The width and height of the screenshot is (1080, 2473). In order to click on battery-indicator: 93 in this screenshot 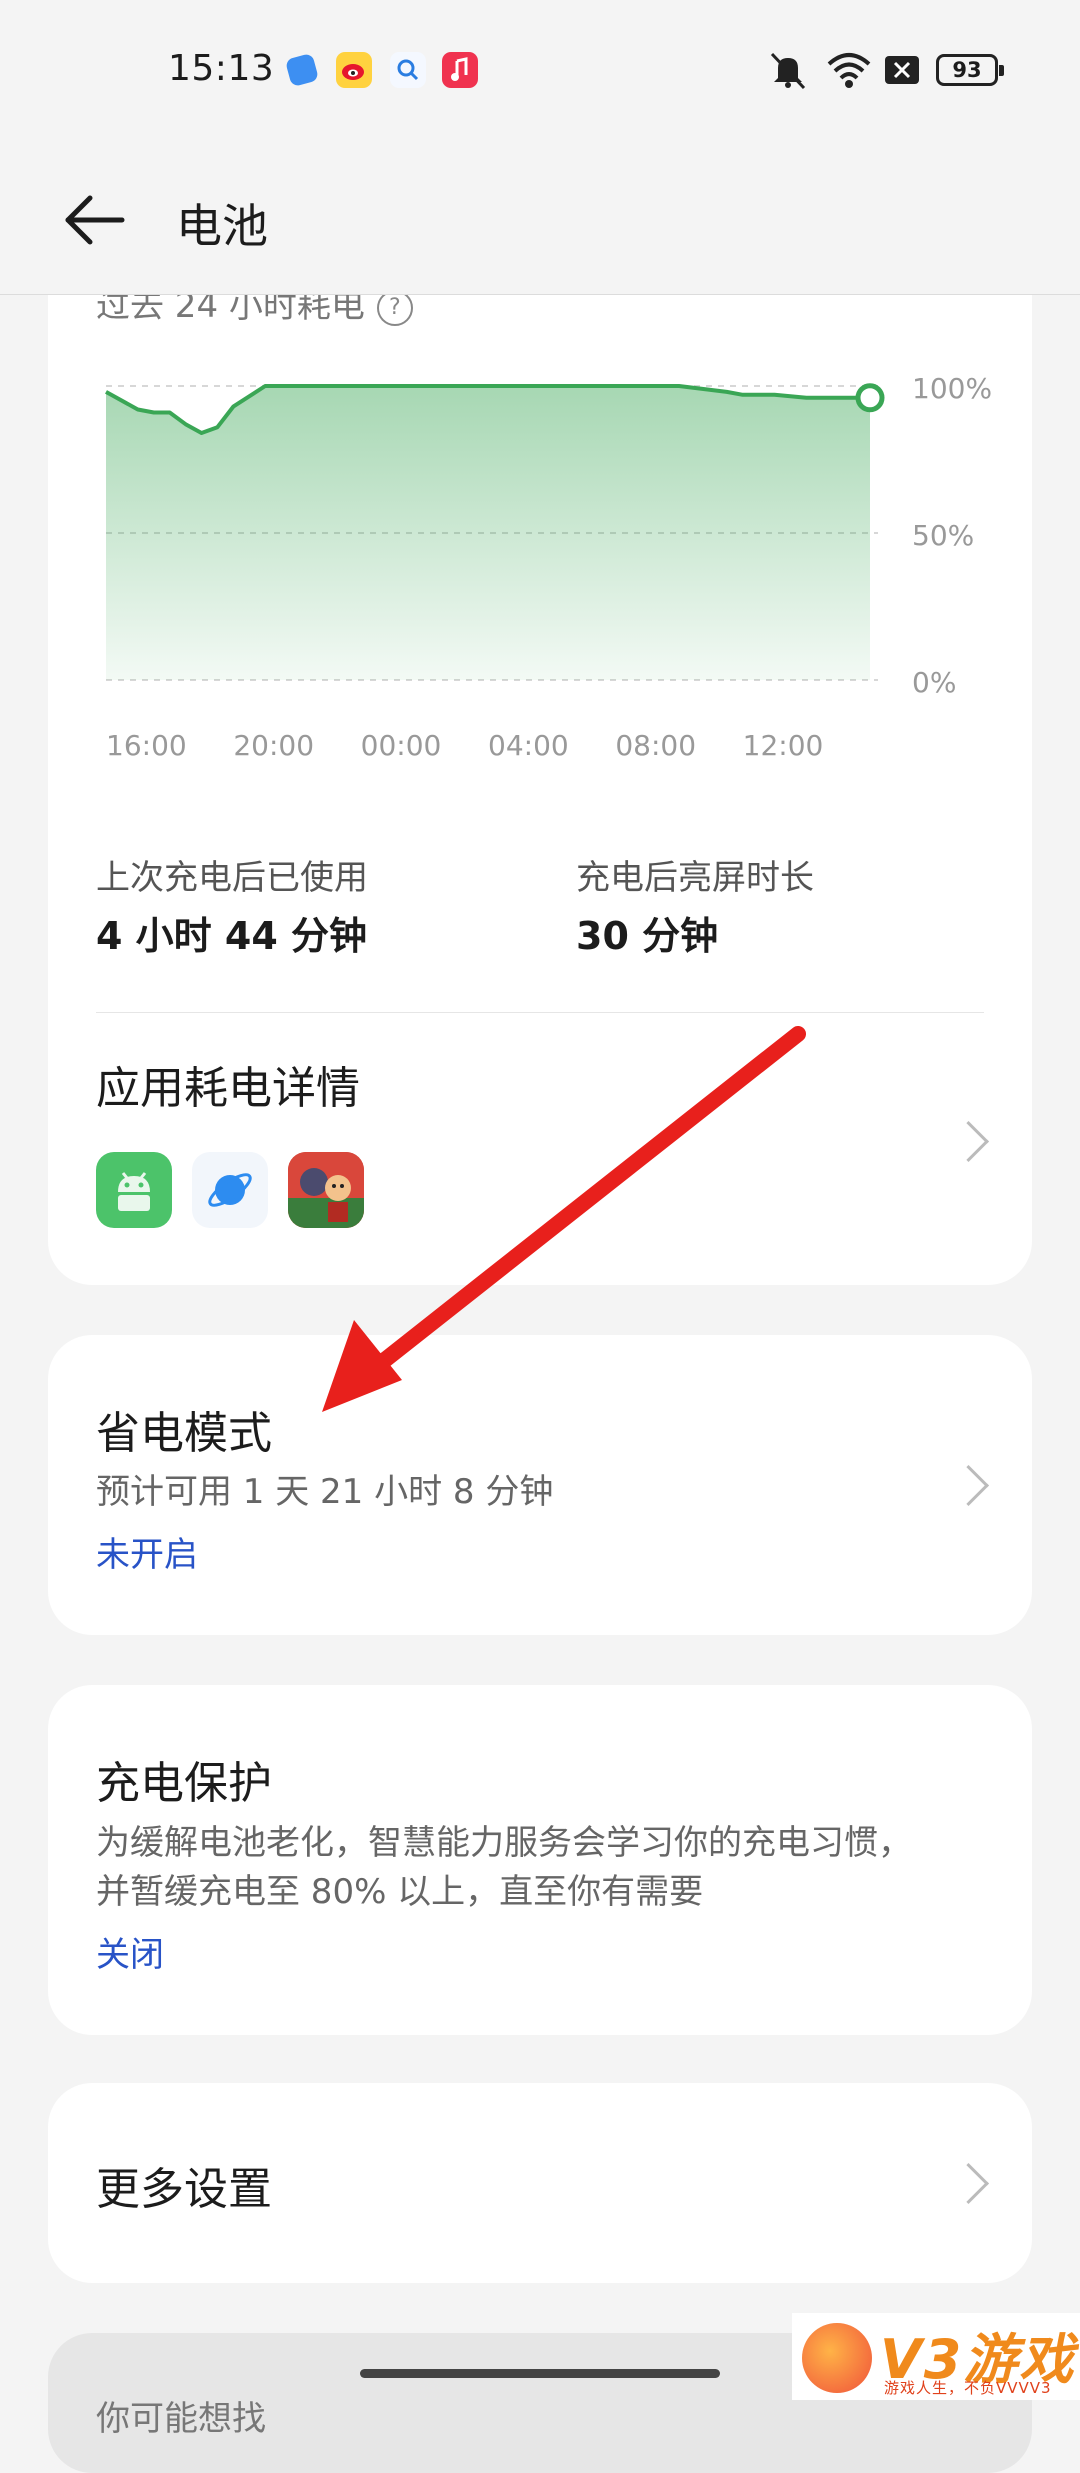, I will do `click(970, 70)`.